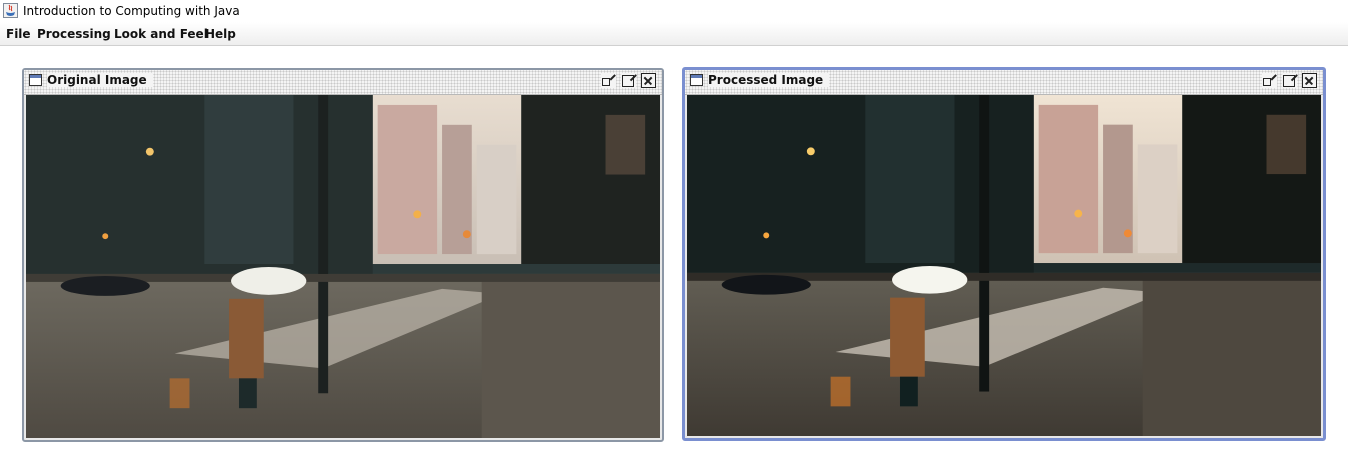 The height and width of the screenshot is (465, 1348). Describe the element at coordinates (10, 10) in the screenshot. I see `java-app-icon` at that location.